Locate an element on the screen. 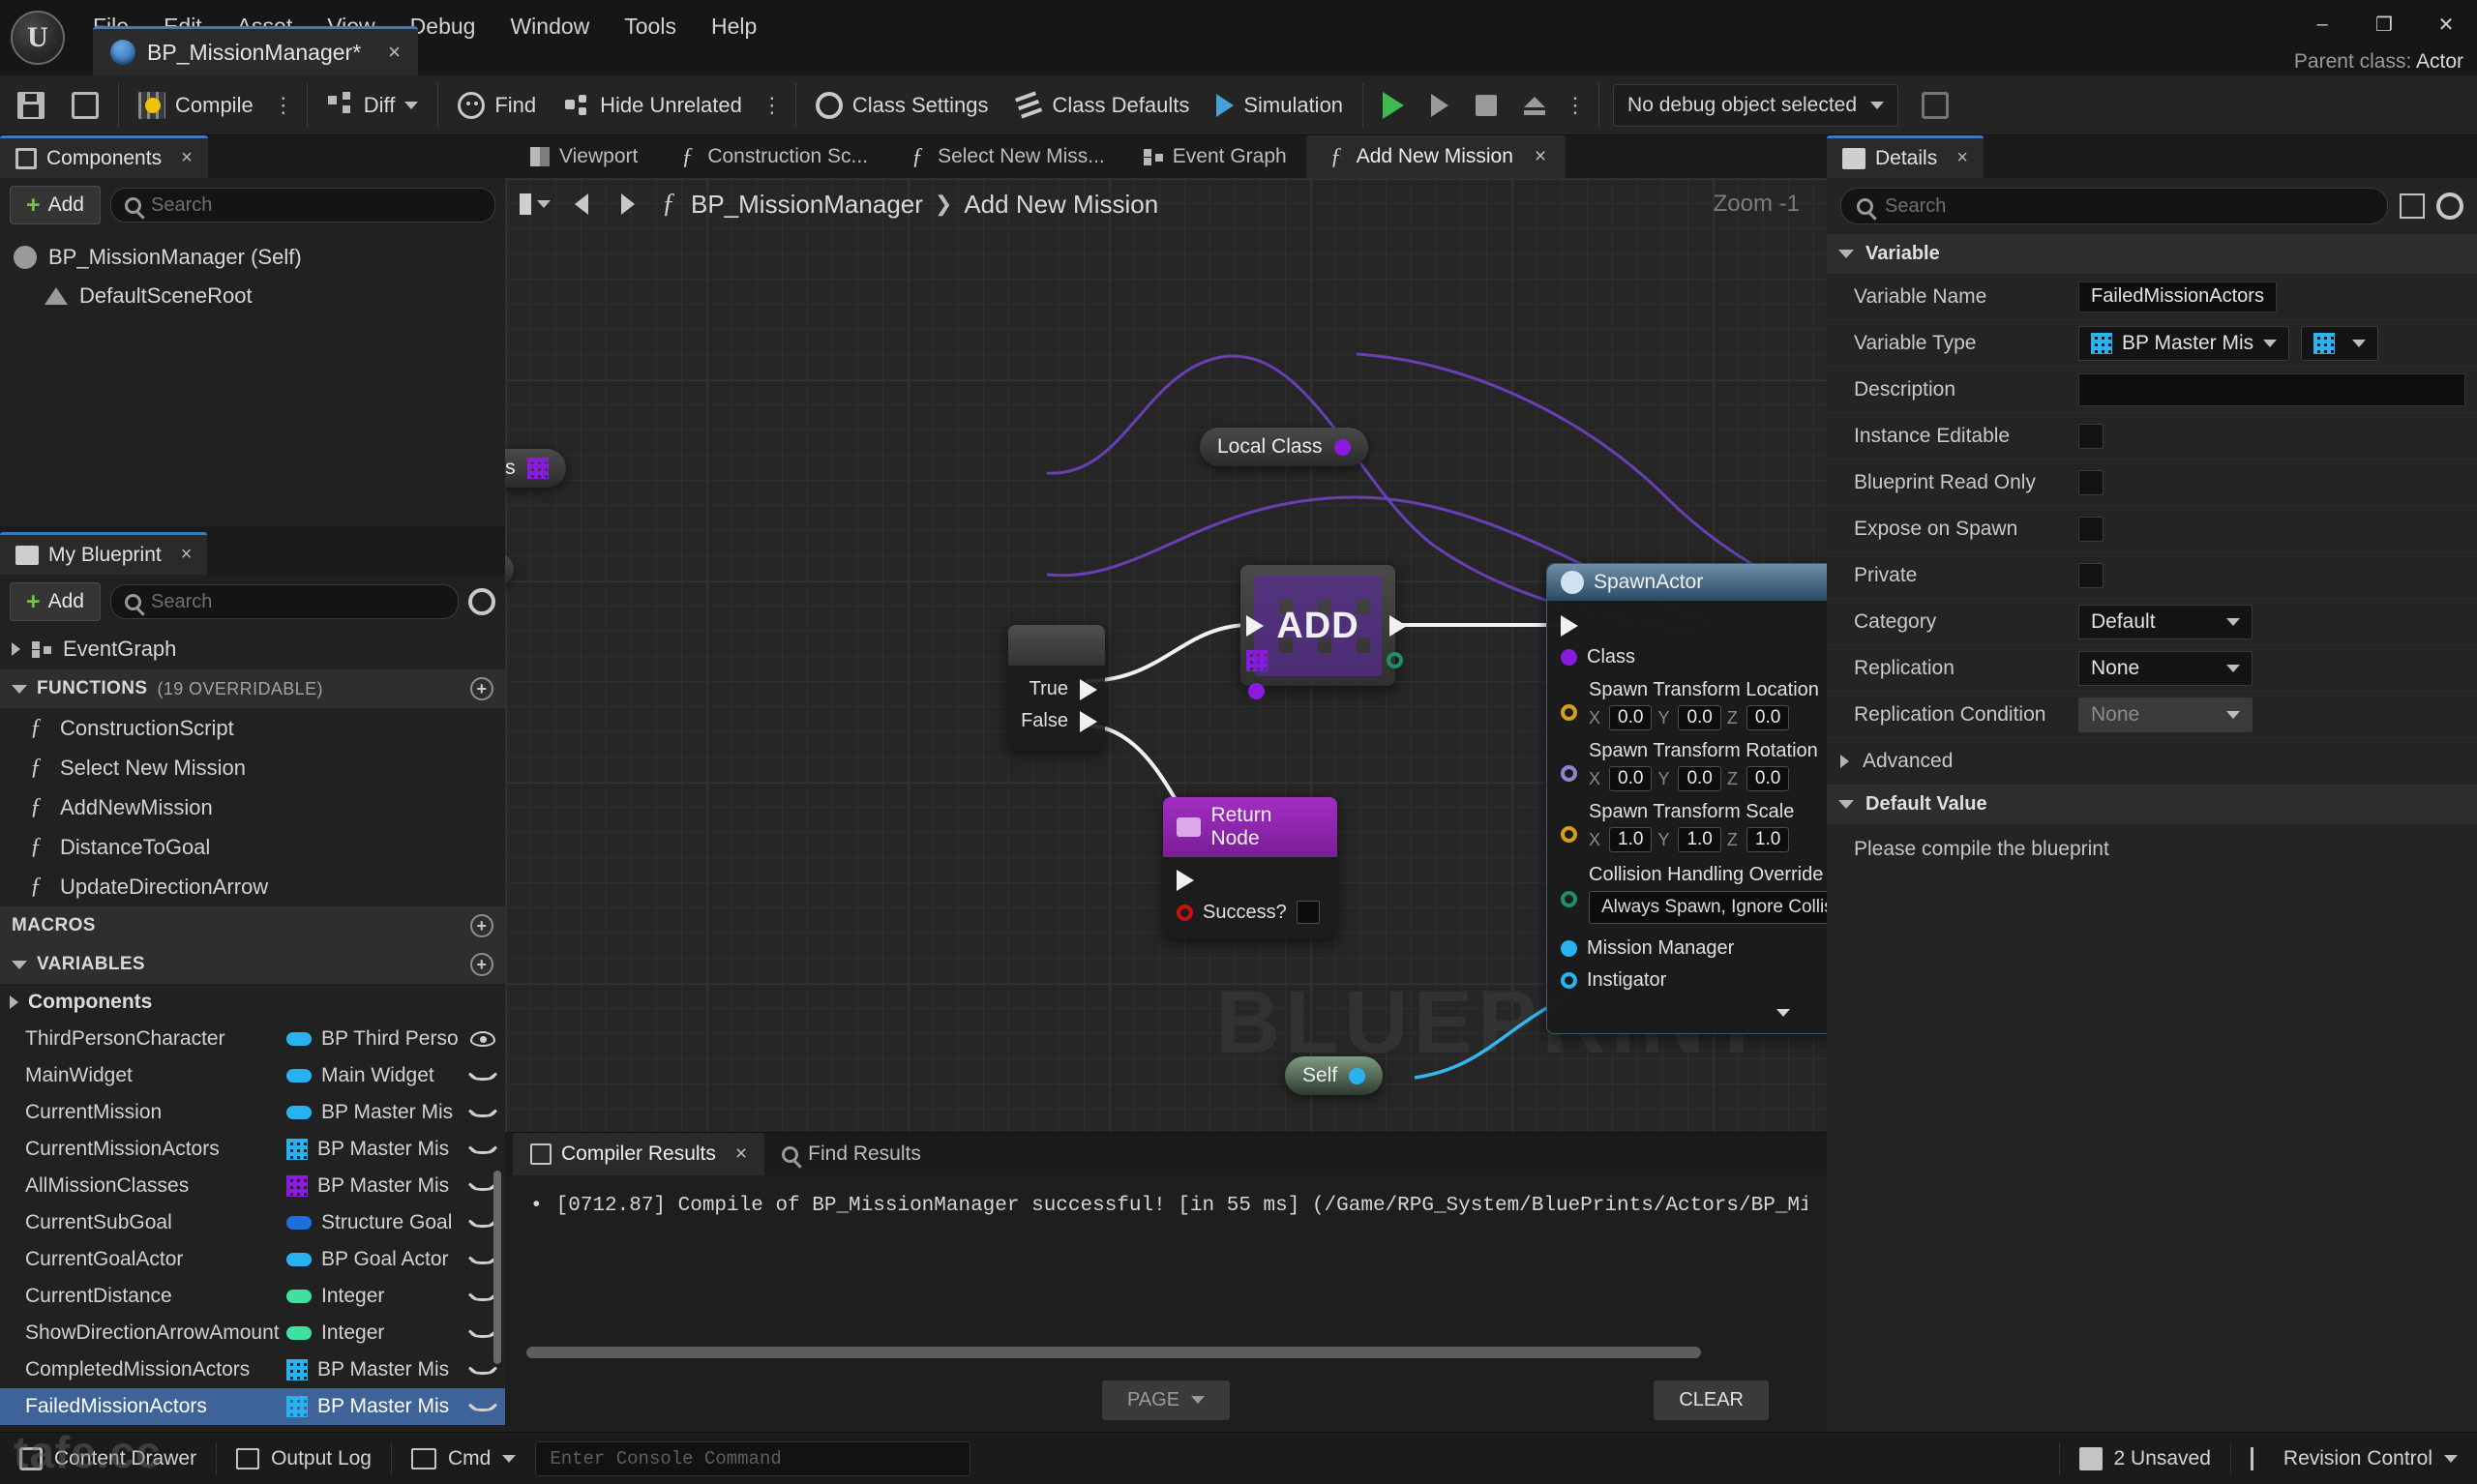 The height and width of the screenshot is (1484, 2477). step-button is located at coordinates (1440, 105).